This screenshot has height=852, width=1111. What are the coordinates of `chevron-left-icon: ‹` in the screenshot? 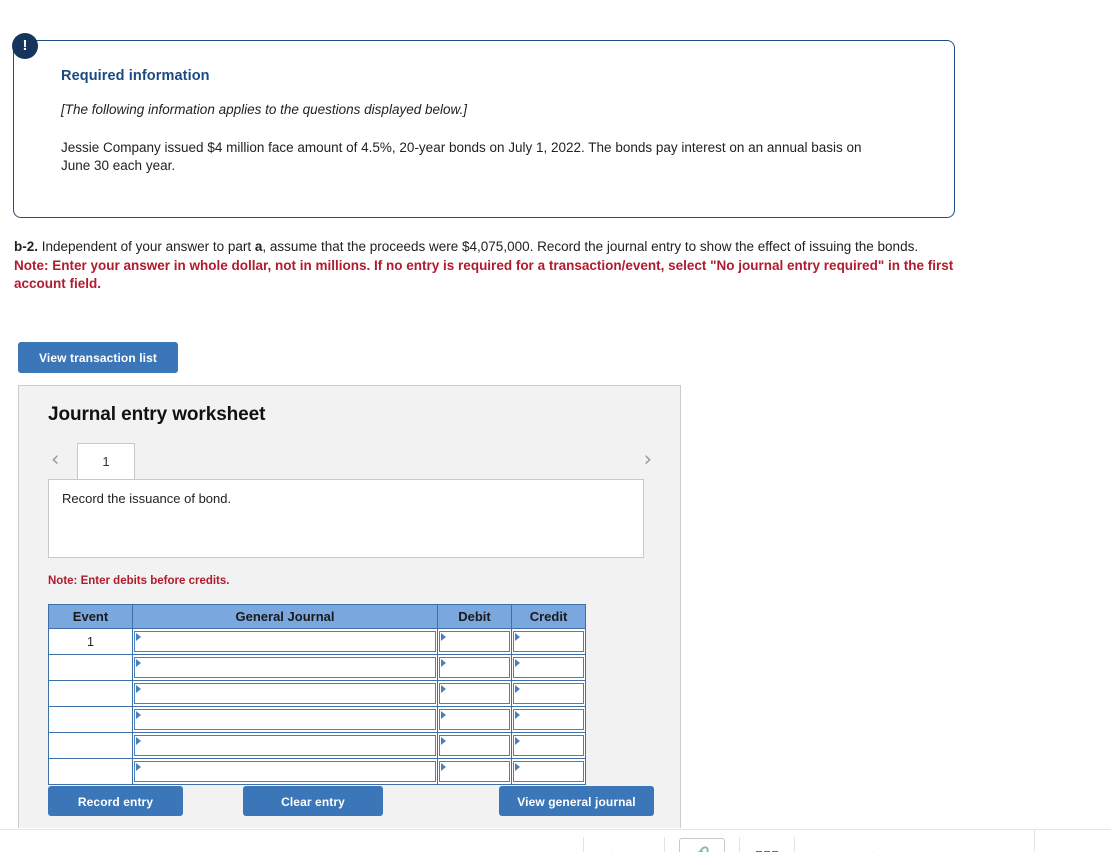 It's located at (55, 459).